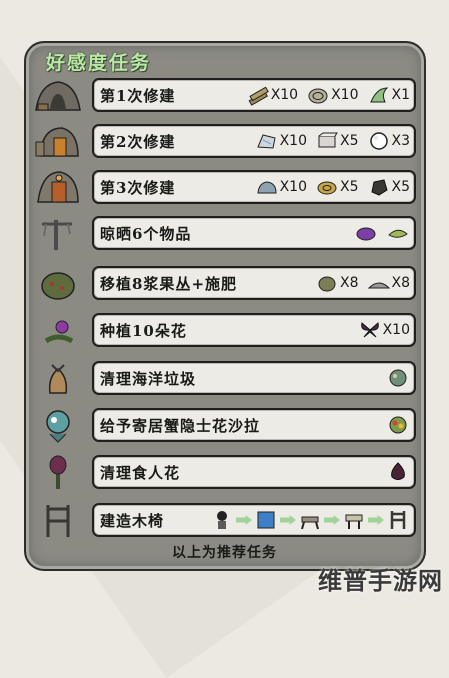  I want to click on quest-label: 第2次修建, so click(138, 142).